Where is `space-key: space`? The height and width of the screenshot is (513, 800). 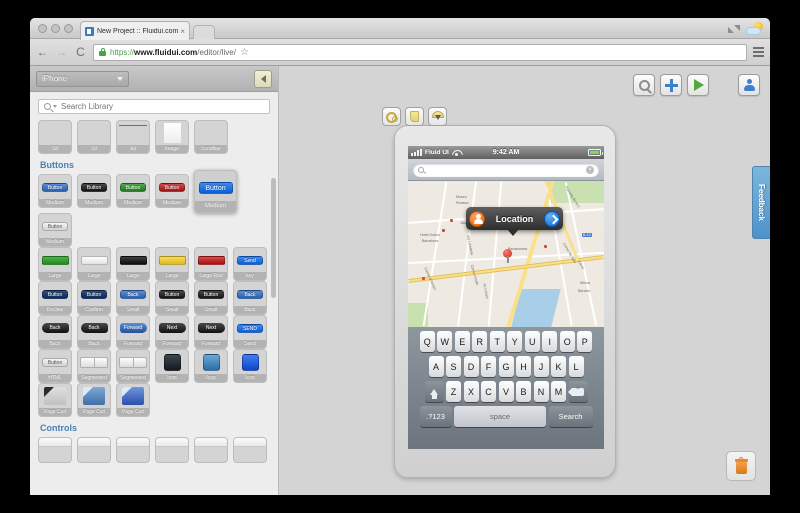
space-key: space is located at coordinates (500, 416).